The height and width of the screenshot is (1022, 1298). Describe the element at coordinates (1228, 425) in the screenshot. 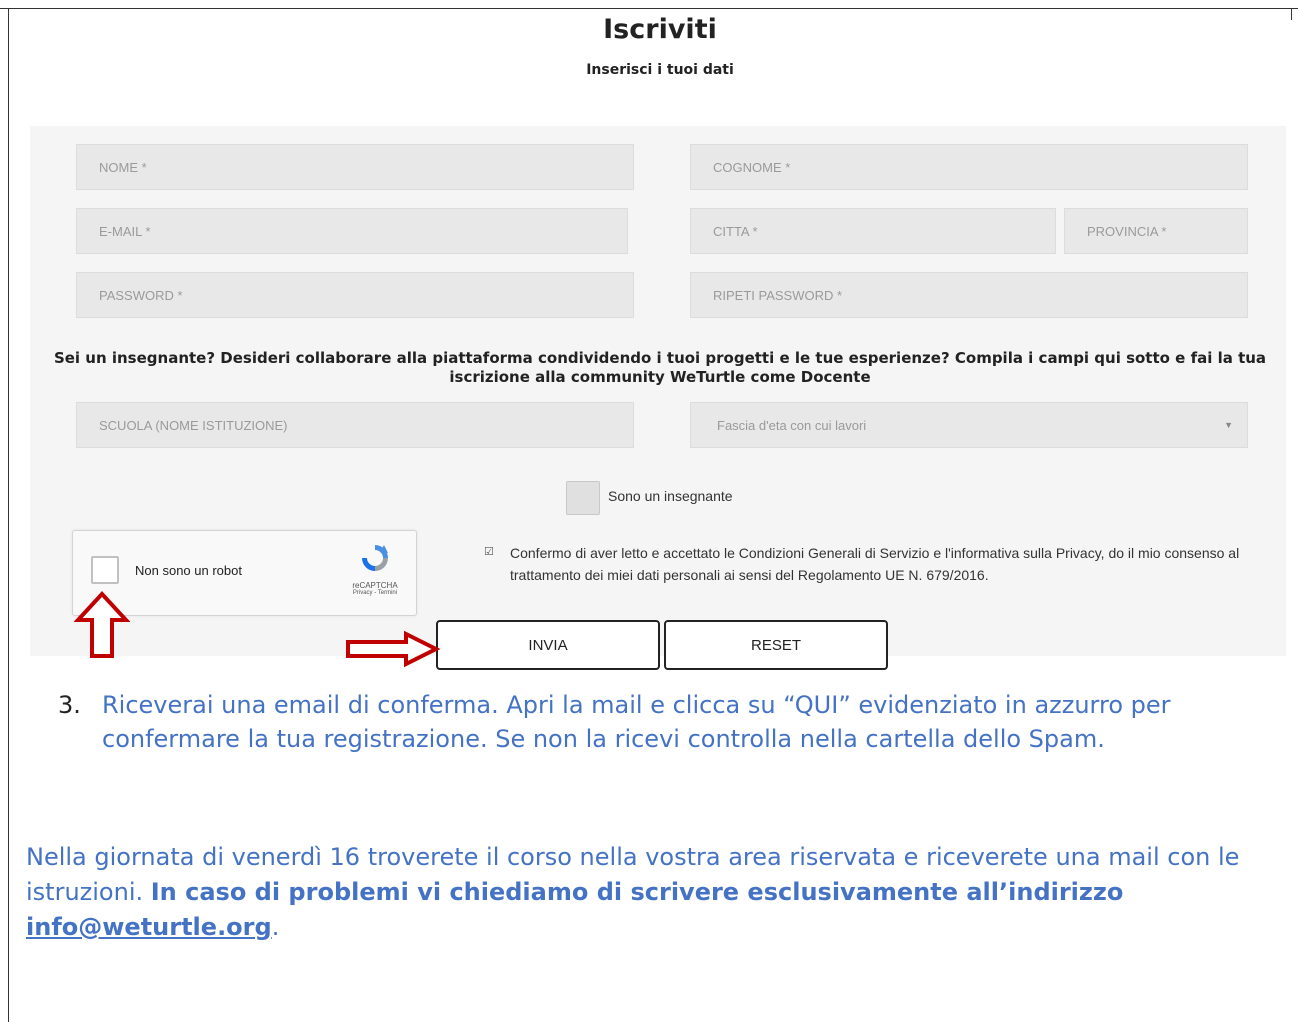

I see `dropdown-arrow-icon: ▼` at that location.